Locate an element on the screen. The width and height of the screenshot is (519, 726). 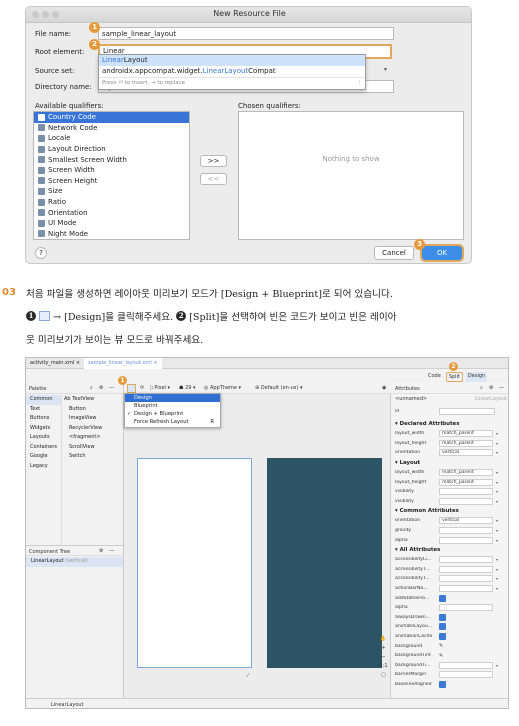
qualifier-item: Smallest Screen Width is located at coordinates (111, 159).